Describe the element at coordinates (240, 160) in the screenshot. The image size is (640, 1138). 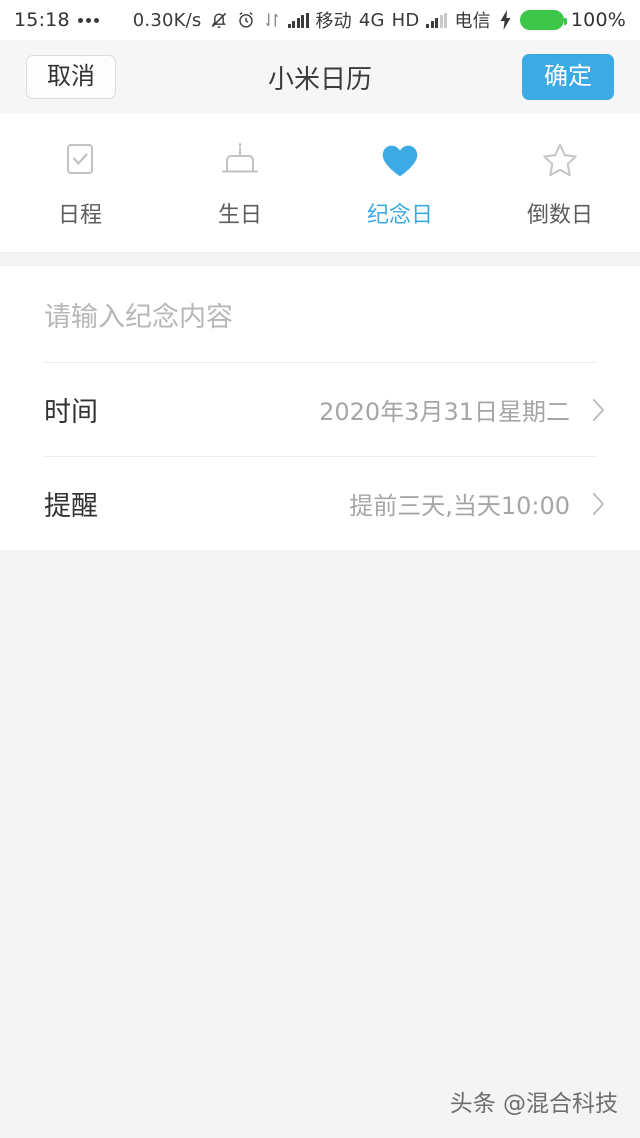
I see `birthday-cake-icon` at that location.